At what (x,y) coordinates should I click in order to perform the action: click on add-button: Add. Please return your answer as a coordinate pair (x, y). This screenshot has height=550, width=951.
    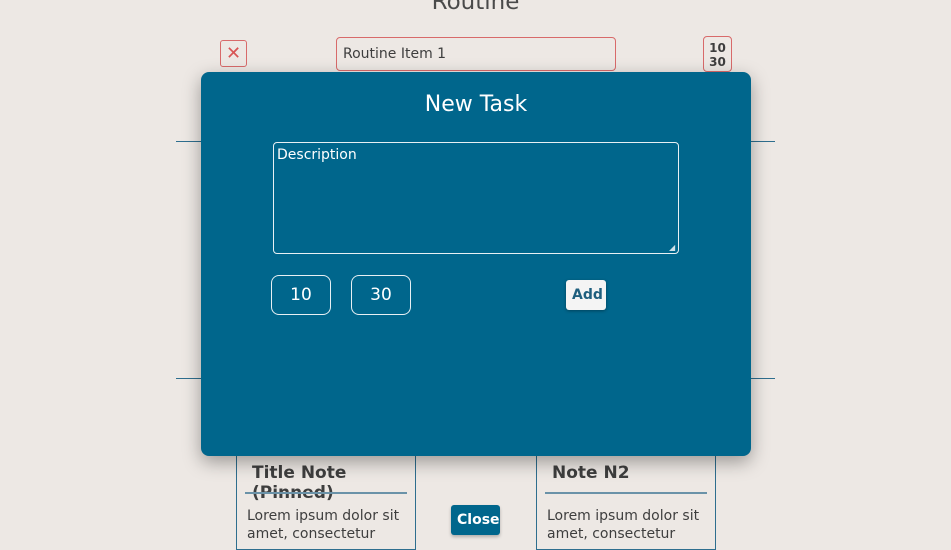
    Looking at the image, I should click on (586, 295).